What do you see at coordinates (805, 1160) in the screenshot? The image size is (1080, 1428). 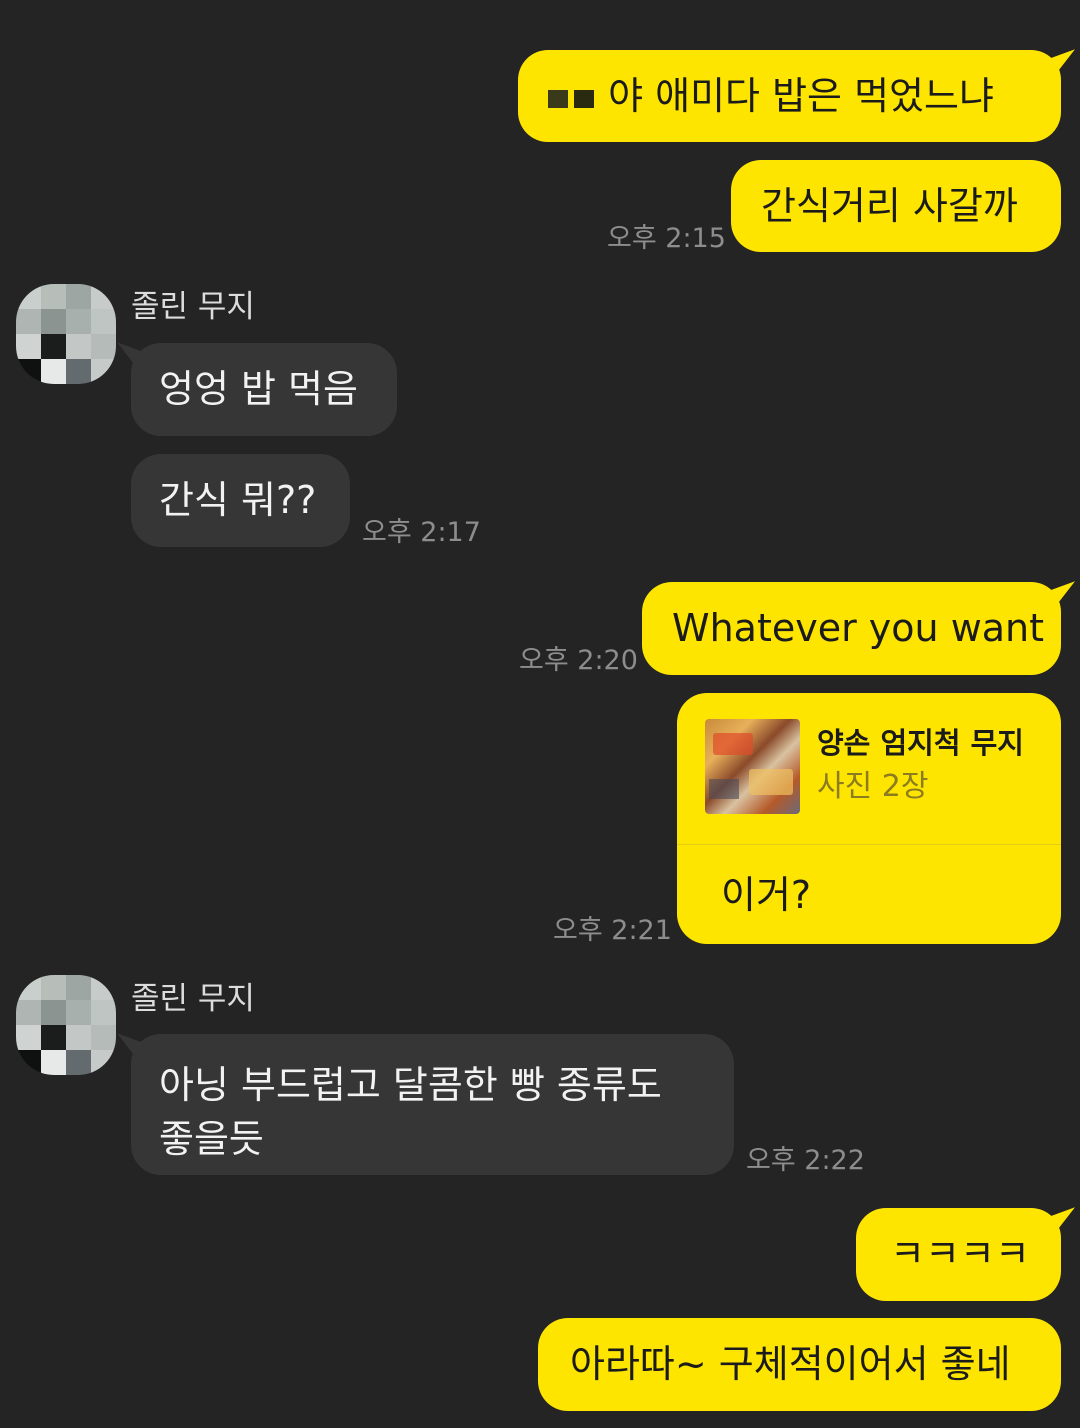 I see `message-timestamp: 오후 2:22` at bounding box center [805, 1160].